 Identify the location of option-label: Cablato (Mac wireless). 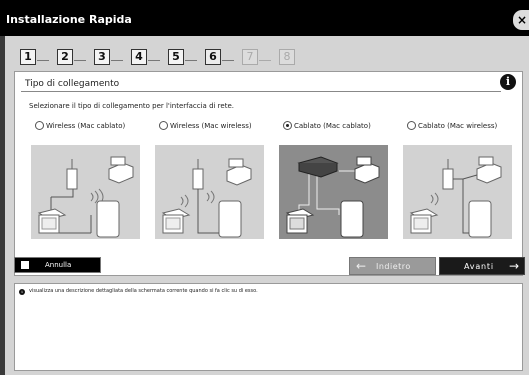
(458, 126).